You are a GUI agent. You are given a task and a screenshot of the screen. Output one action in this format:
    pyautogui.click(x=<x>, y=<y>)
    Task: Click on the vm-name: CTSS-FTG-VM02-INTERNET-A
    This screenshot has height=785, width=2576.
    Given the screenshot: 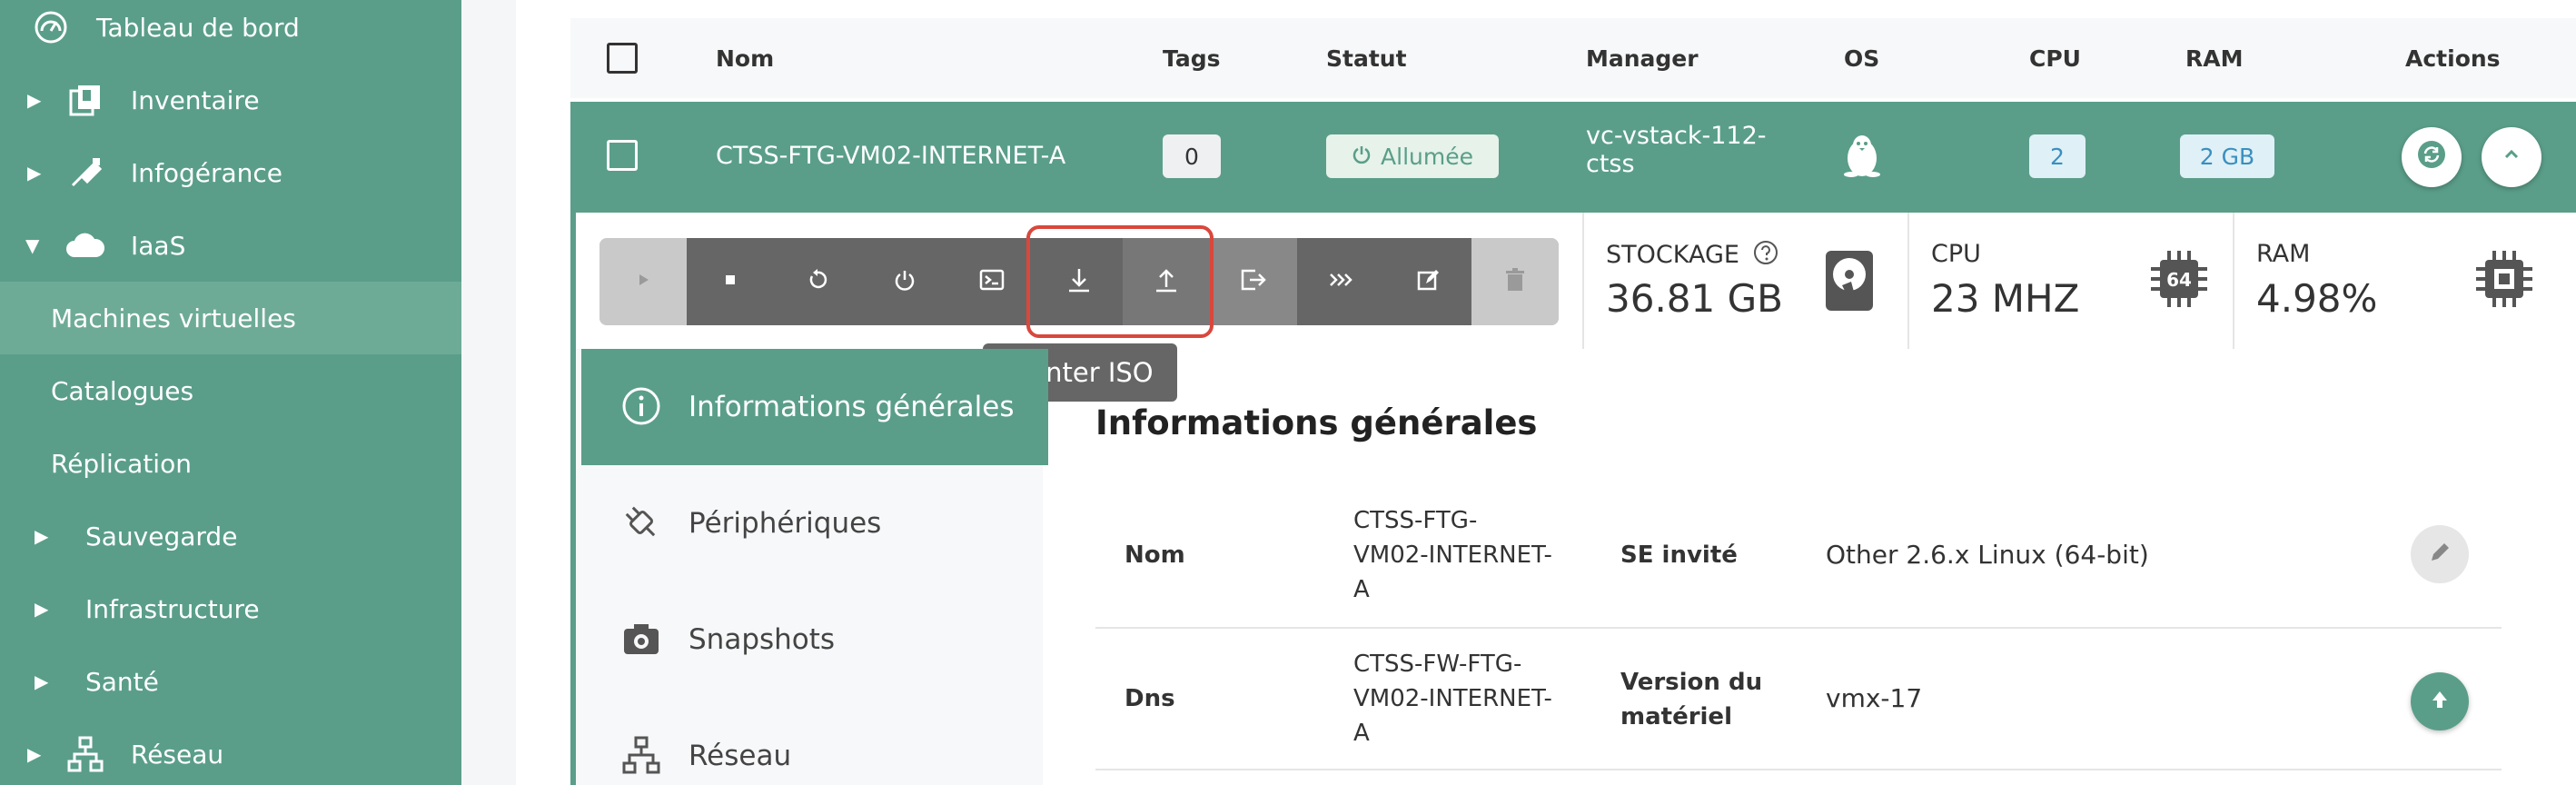 What is the action you would take?
    pyautogui.click(x=890, y=156)
    